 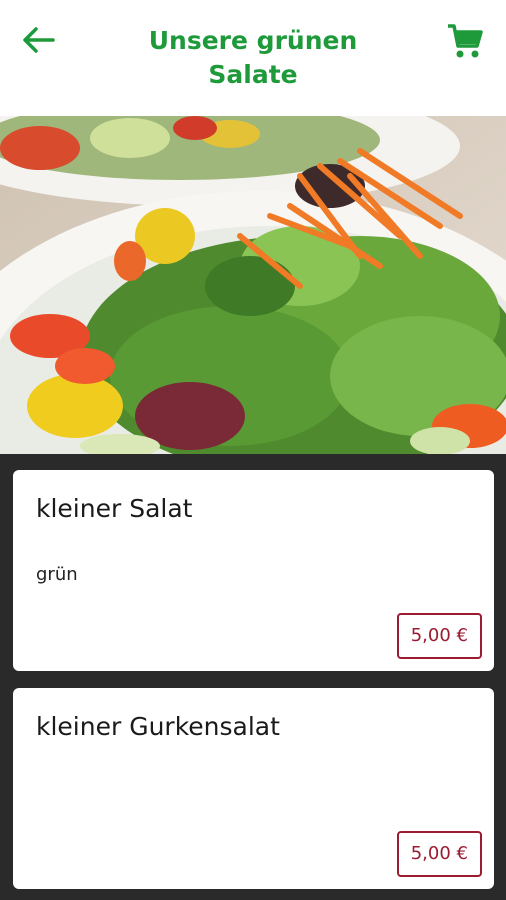 What do you see at coordinates (158, 726) in the screenshot?
I see `product-name: kleiner Gurkensalat` at bounding box center [158, 726].